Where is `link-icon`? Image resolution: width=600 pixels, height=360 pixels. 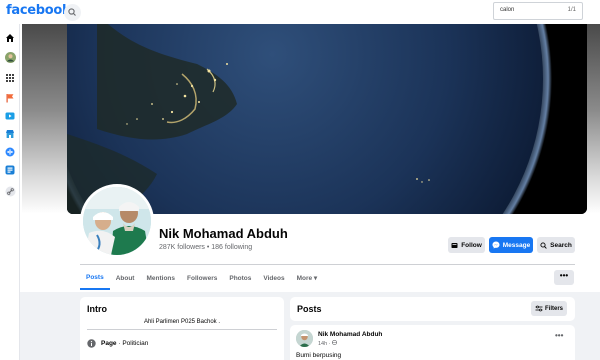
link-icon is located at coordinates (10, 191).